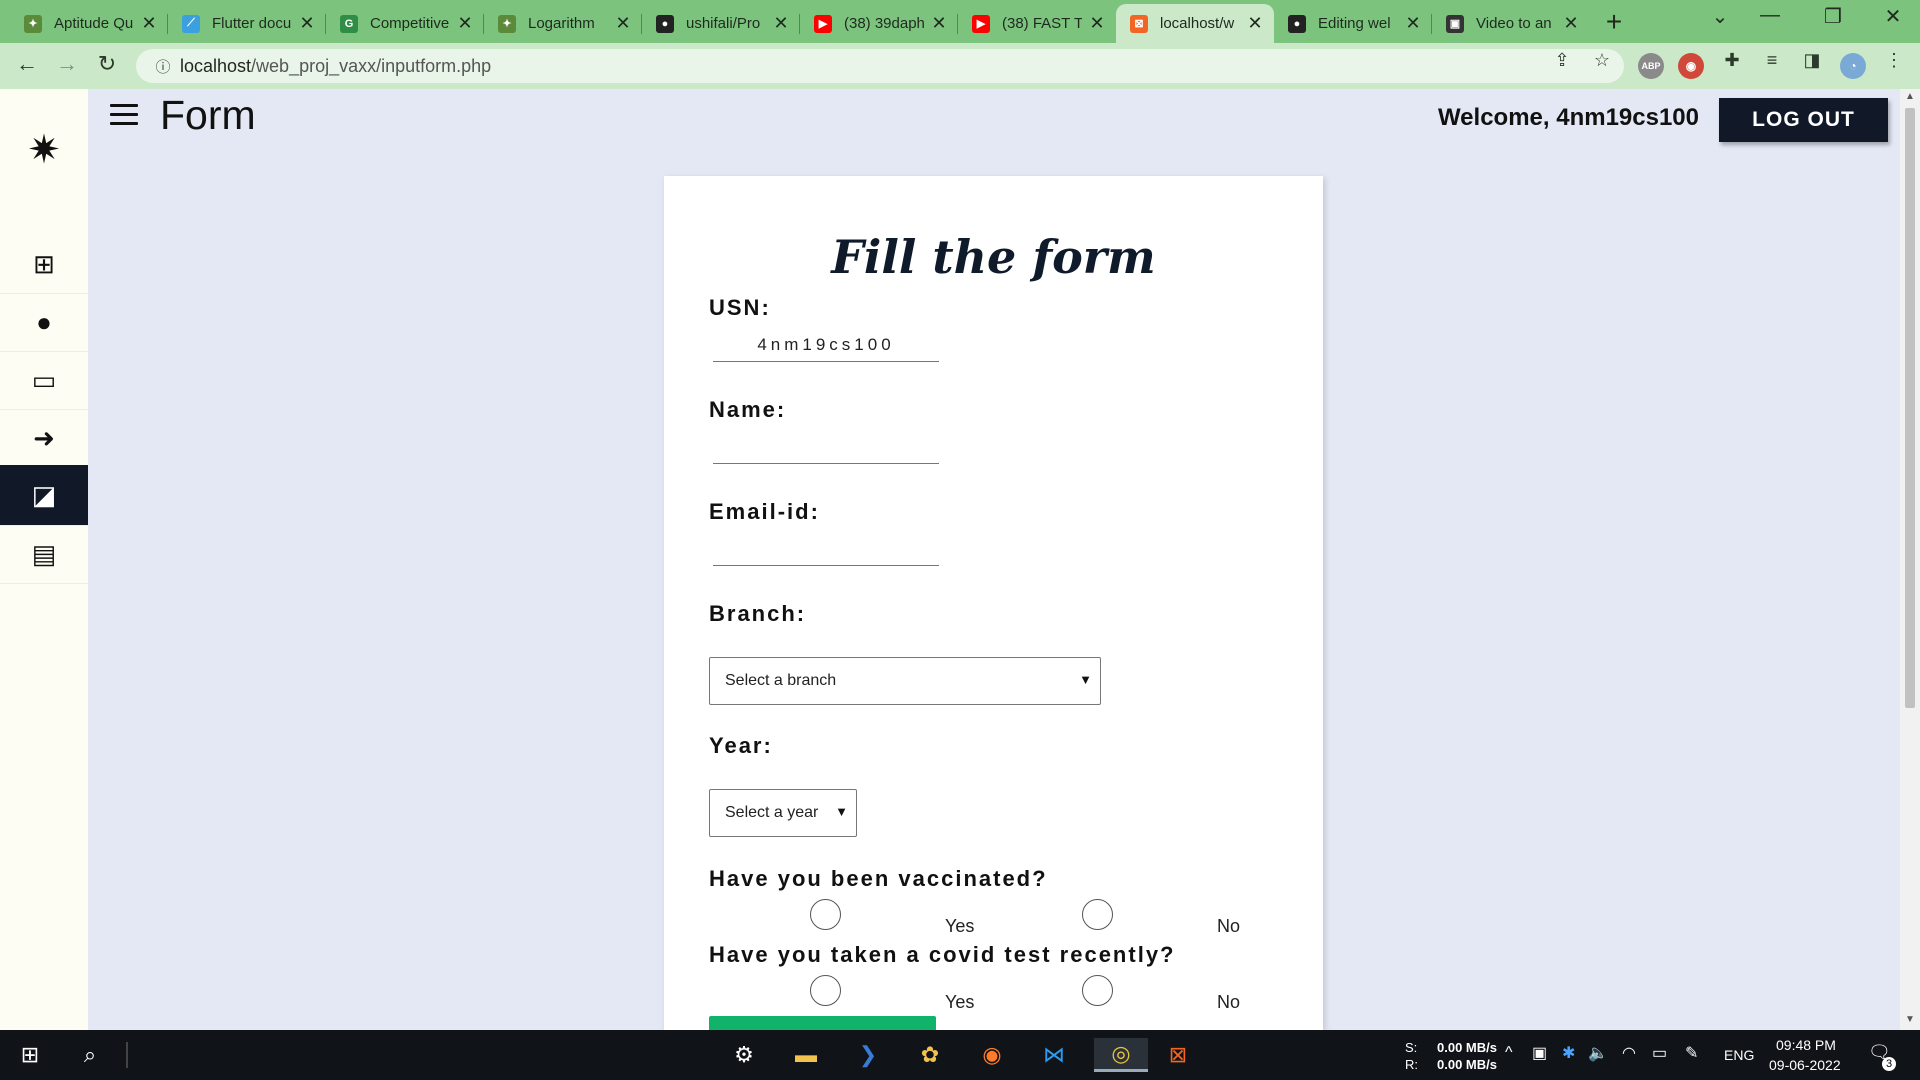  What do you see at coordinates (1602, 60) in the screenshot?
I see `bookmark-star-icon: ☆` at bounding box center [1602, 60].